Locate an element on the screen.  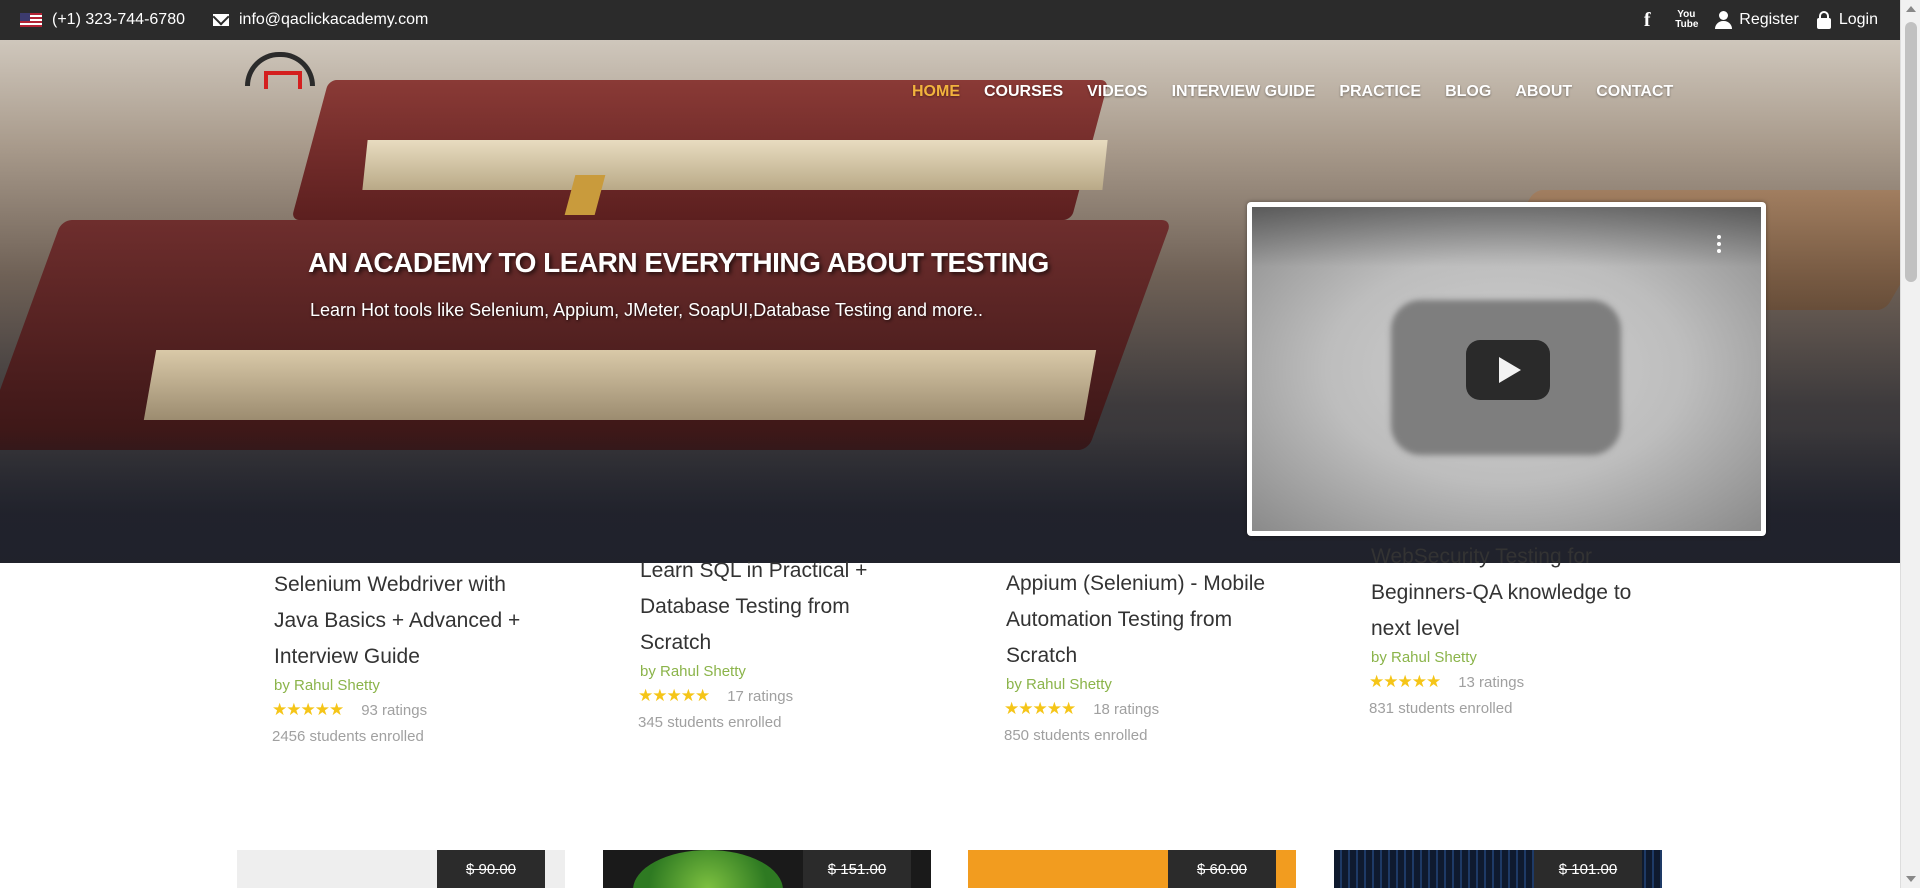
course-price: $ 90.00 is located at coordinates (491, 869).